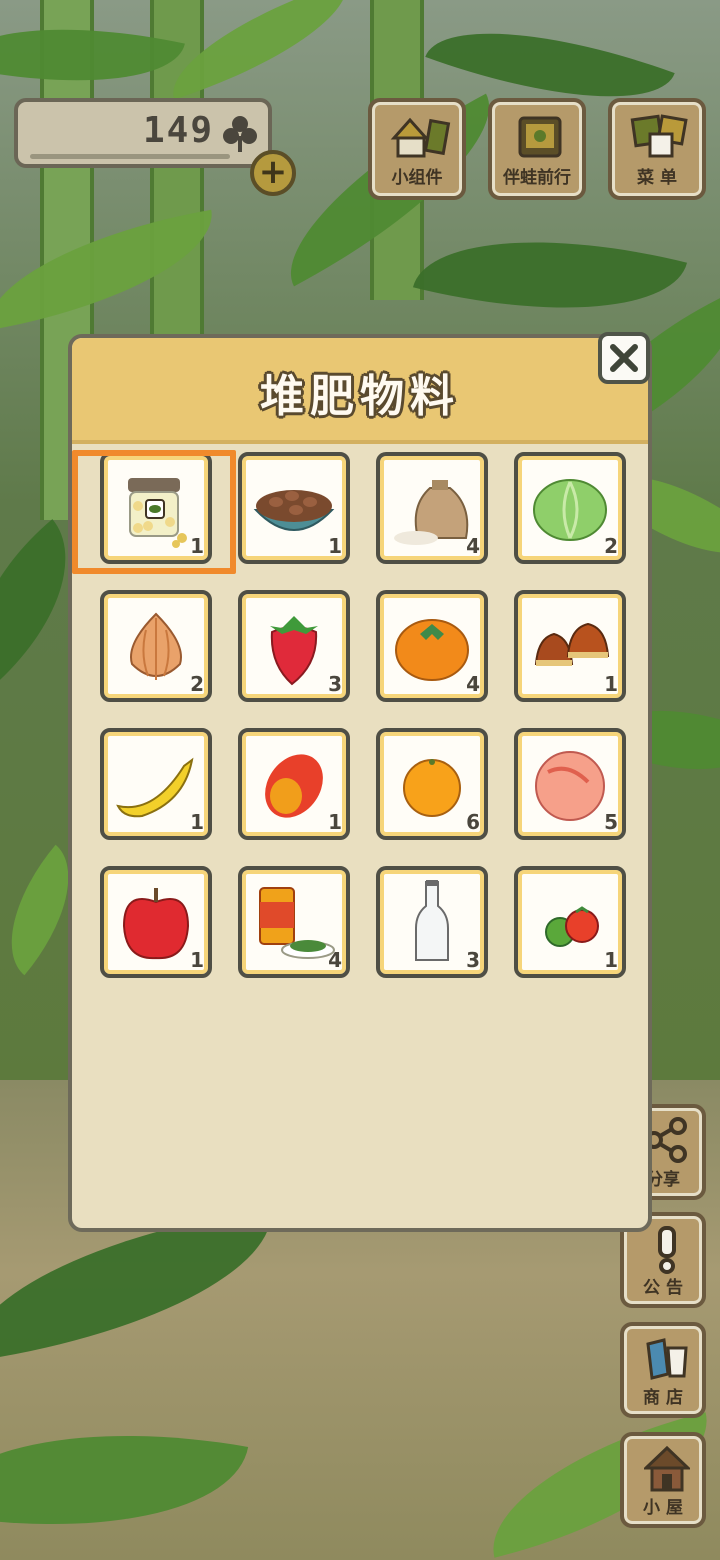 This screenshot has width=720, height=1560. I want to click on shop-label: 商 店, so click(663, 1398).